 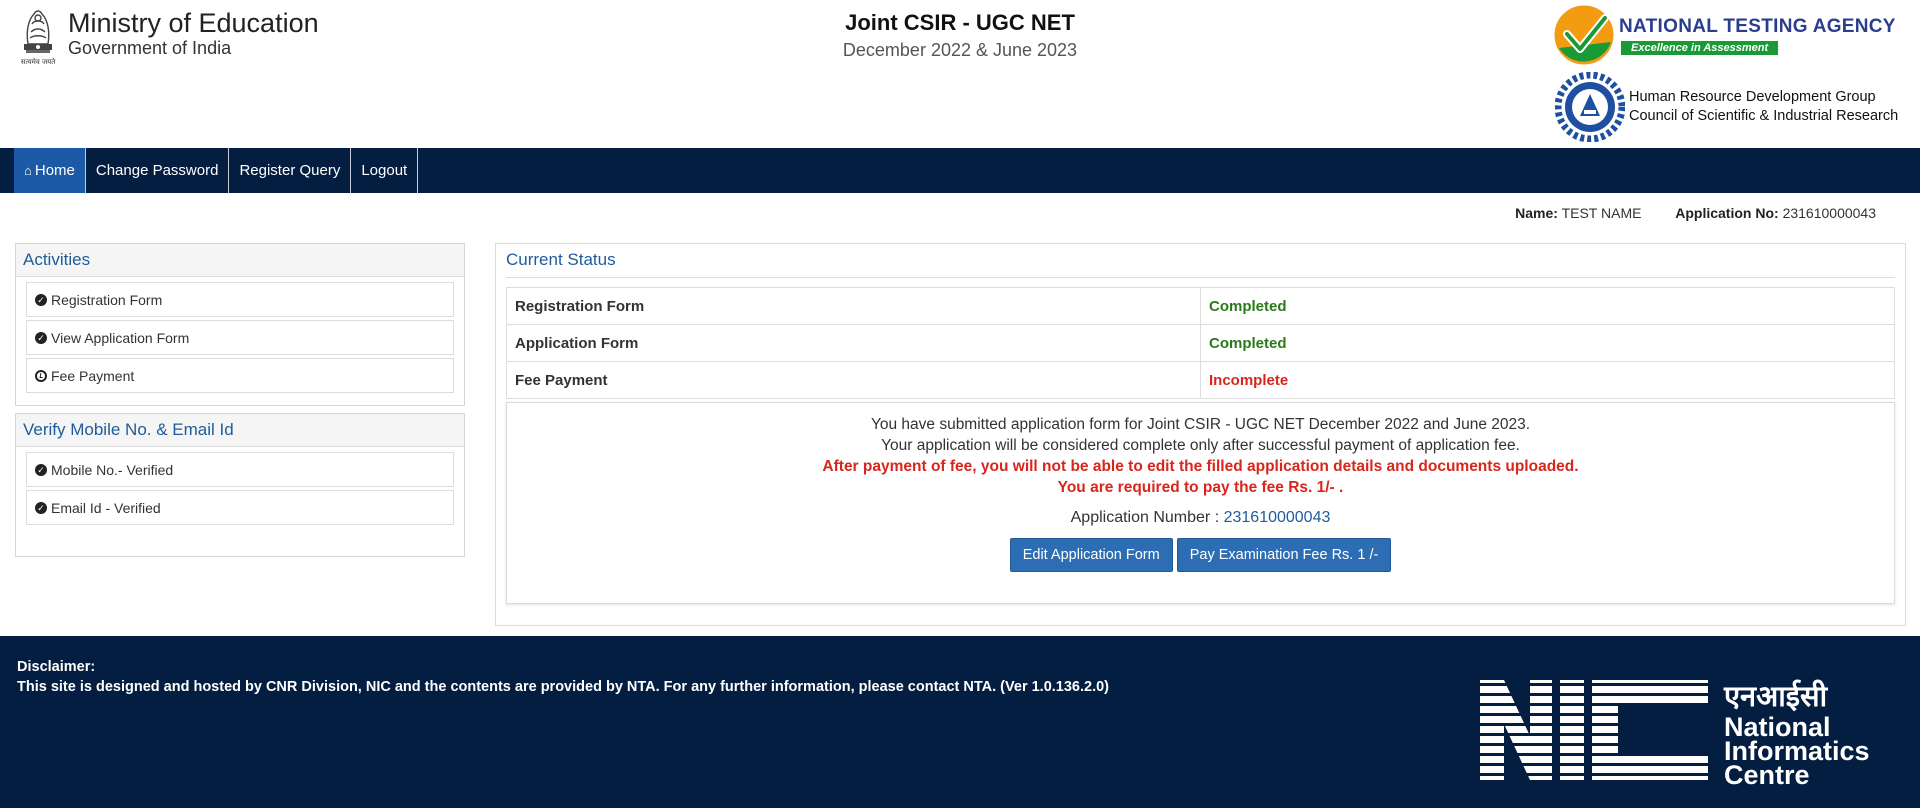 I want to click on nav-register-query: Register Query, so click(x=290, y=170).